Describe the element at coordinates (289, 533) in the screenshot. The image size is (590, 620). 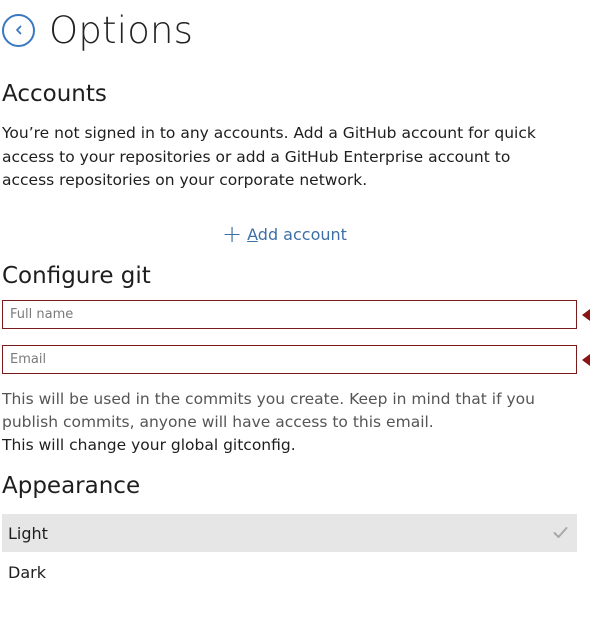
I see `theme-option-light: Light` at that location.